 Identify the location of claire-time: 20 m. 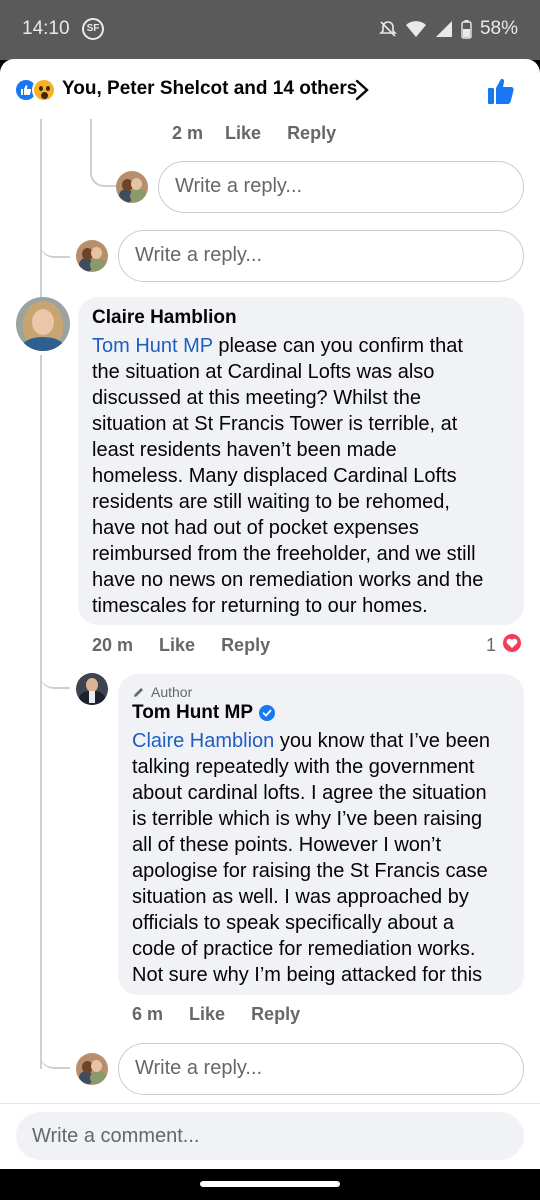
(113, 645).